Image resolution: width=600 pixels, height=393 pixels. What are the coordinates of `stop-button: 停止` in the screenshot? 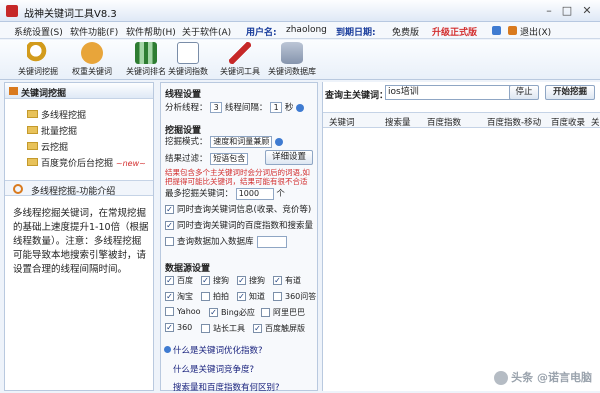 It's located at (524, 92).